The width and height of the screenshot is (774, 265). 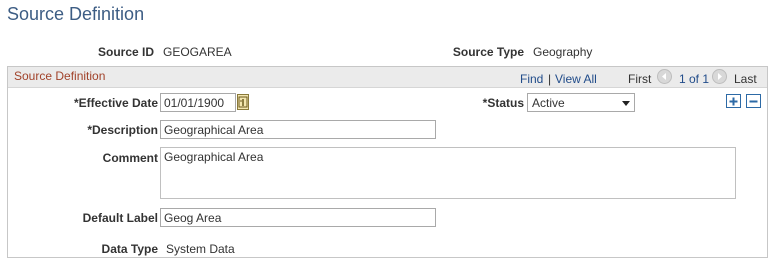 I want to click on plus-icon, so click(x=733, y=101).